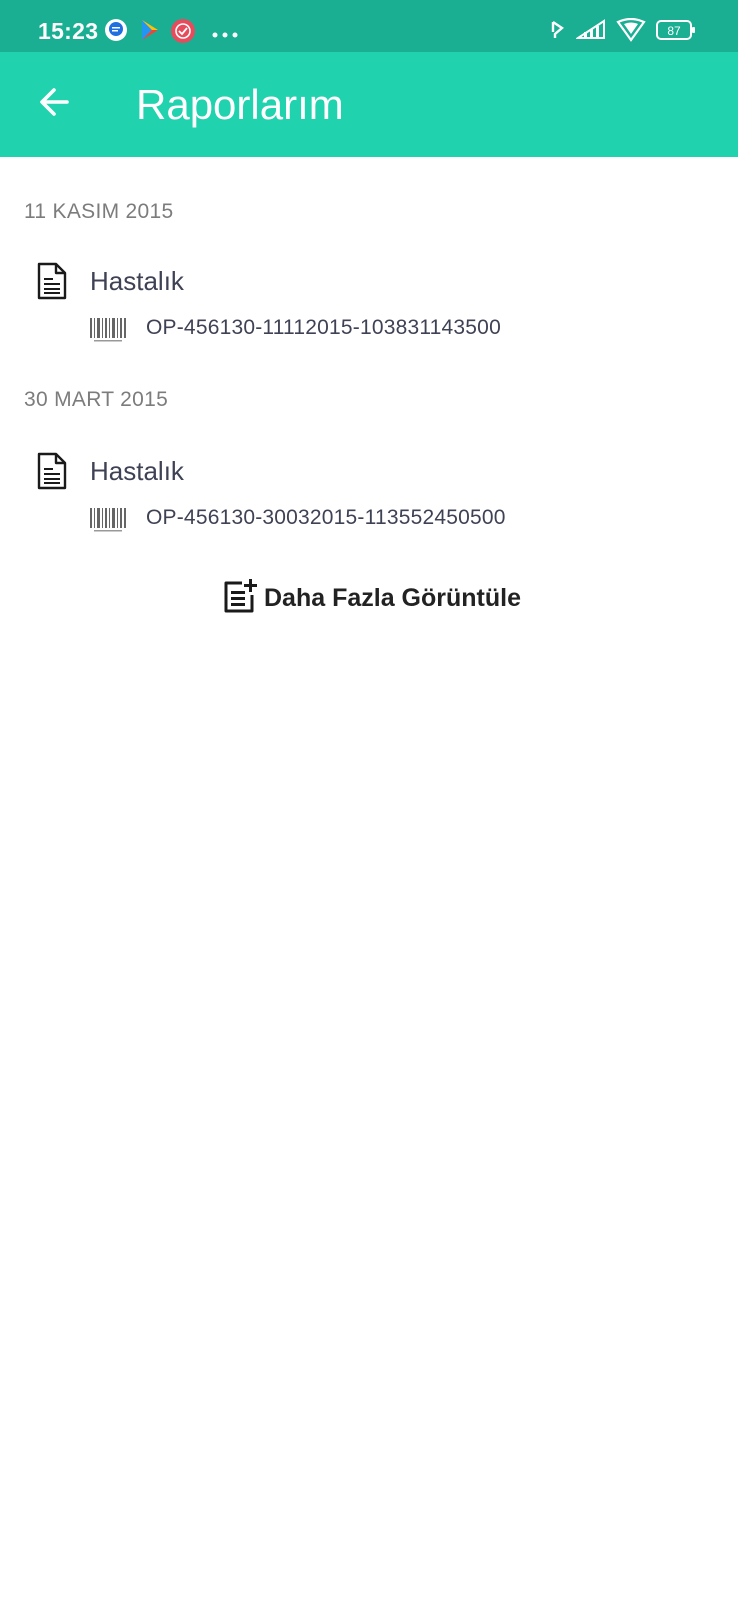  I want to click on battery-level: 87, so click(674, 31).